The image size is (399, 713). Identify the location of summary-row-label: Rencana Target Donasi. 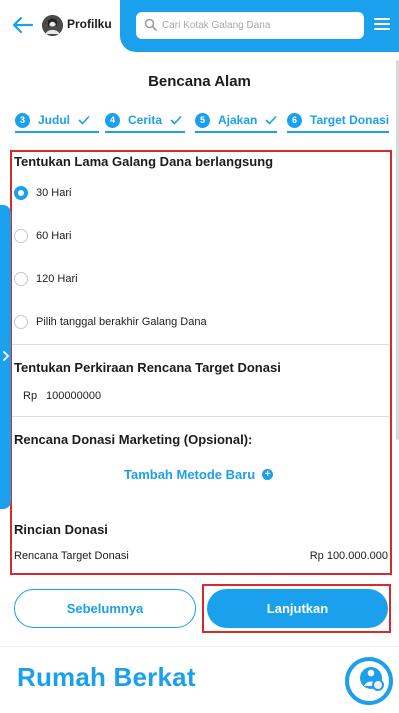
(71, 556).